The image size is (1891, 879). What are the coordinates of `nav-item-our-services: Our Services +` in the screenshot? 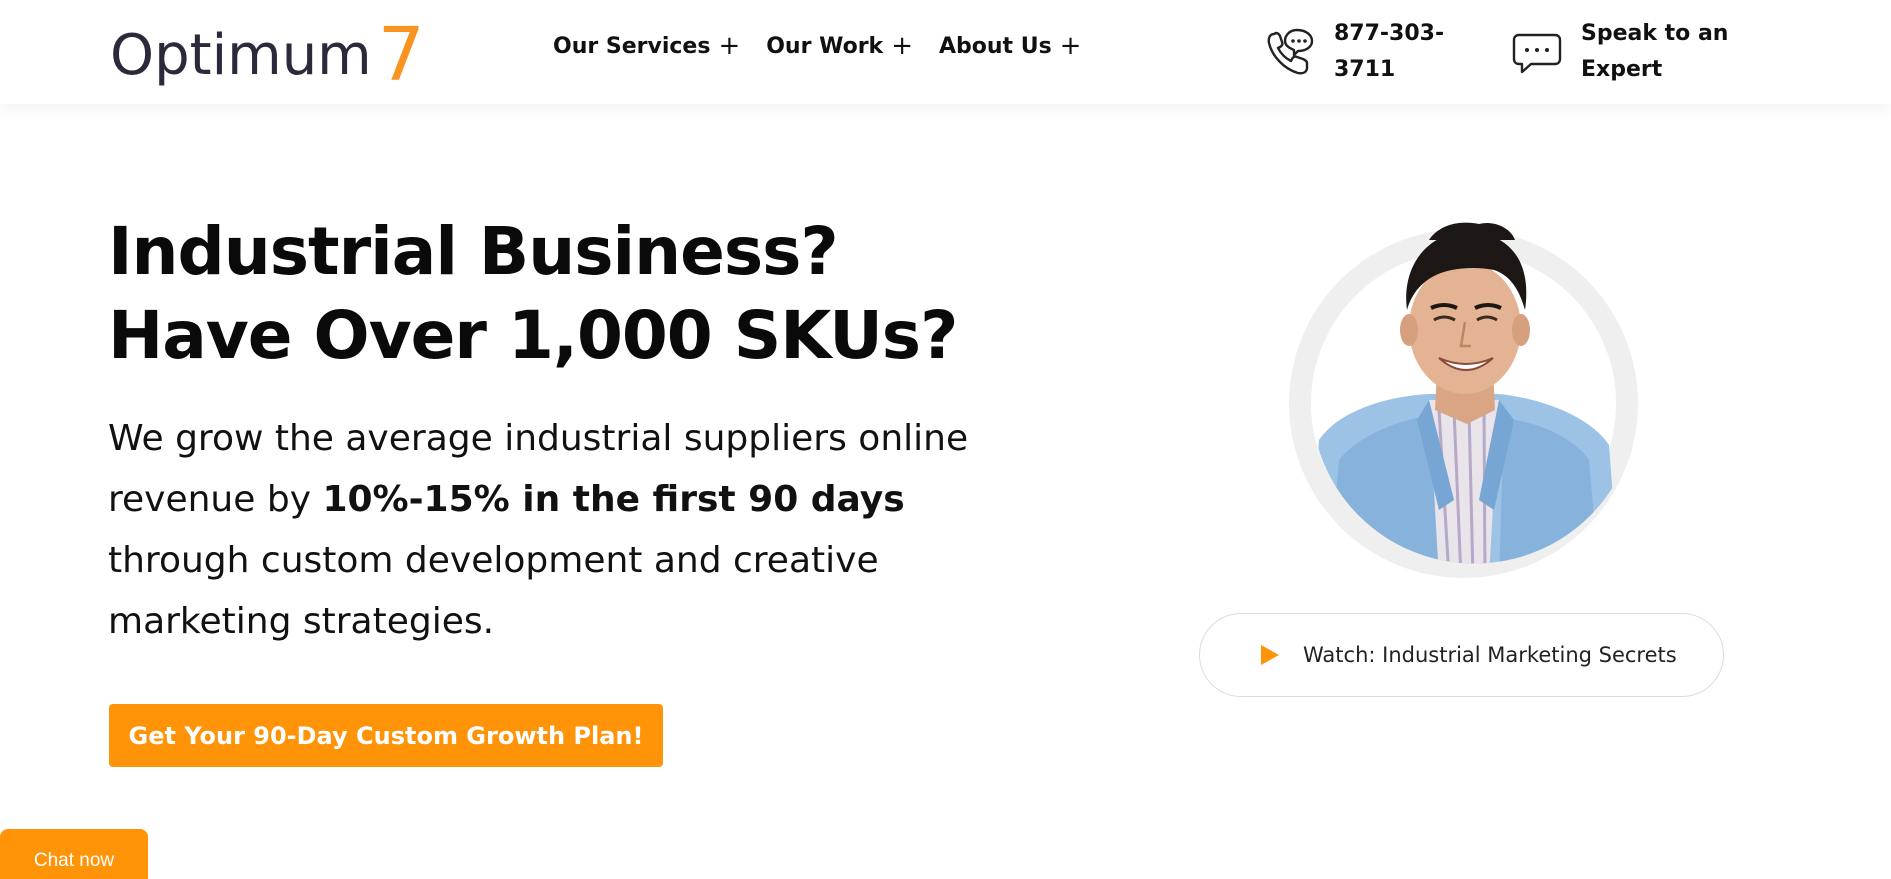 It's located at (646, 46).